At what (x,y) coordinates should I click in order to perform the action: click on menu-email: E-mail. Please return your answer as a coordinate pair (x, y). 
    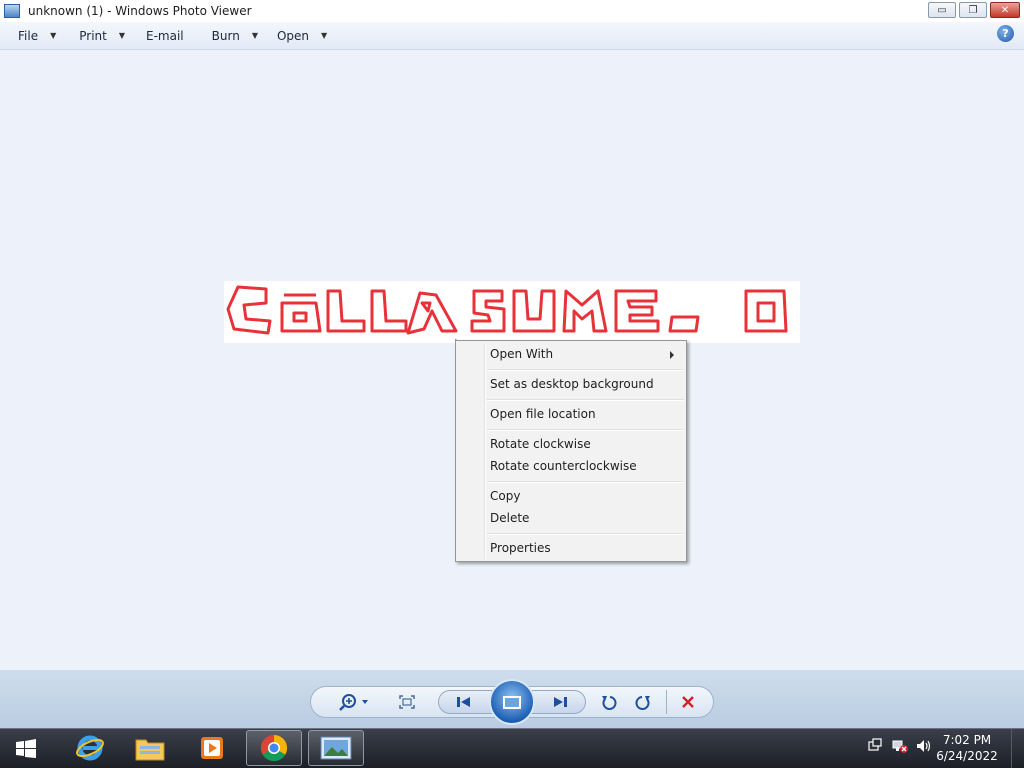
    Looking at the image, I should click on (169, 36).